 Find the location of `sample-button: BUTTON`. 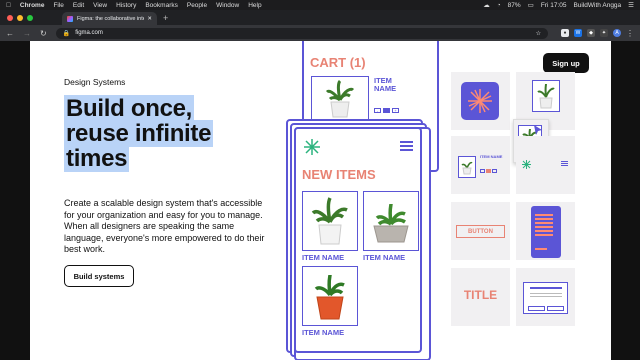

sample-button: BUTTON is located at coordinates (480, 231).